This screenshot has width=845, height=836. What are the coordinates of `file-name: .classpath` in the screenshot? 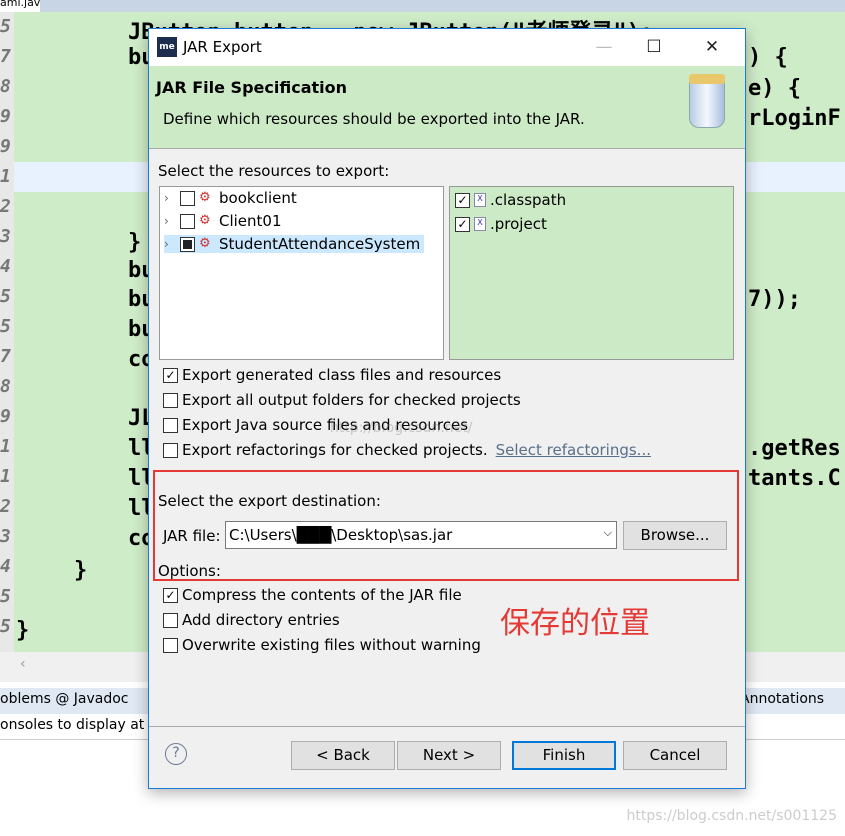 It's located at (528, 200).